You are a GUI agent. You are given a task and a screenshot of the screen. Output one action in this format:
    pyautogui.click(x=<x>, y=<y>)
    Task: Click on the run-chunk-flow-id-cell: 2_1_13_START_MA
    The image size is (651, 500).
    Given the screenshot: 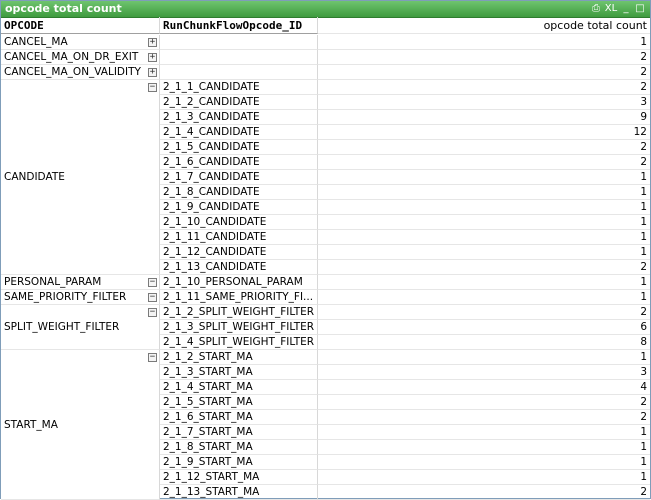 What is the action you would take?
    pyautogui.click(x=239, y=492)
    